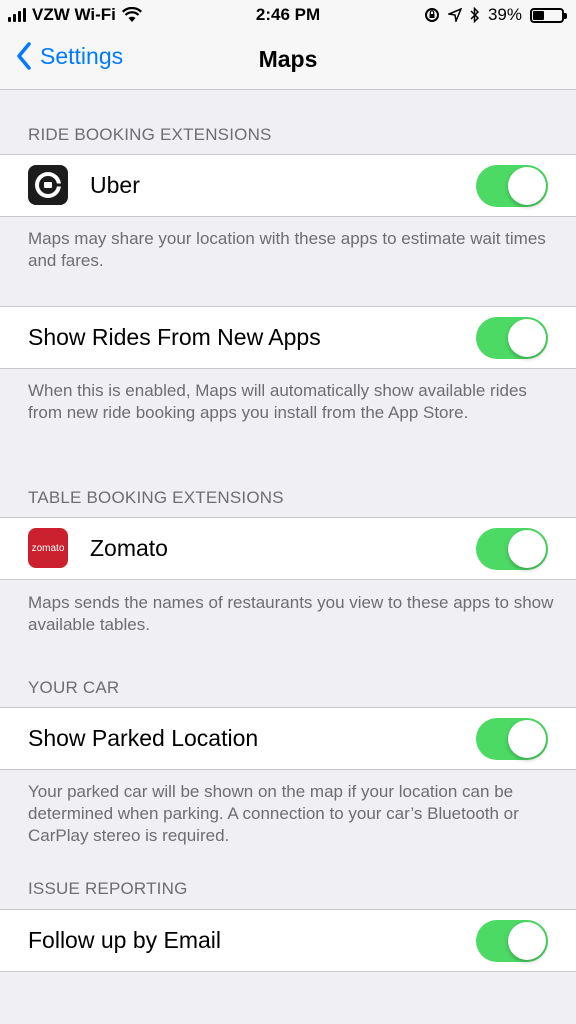 The width and height of the screenshot is (576, 1024). What do you see at coordinates (74, 687) in the screenshot?
I see `section-header-your-car: YOUR CAR` at bounding box center [74, 687].